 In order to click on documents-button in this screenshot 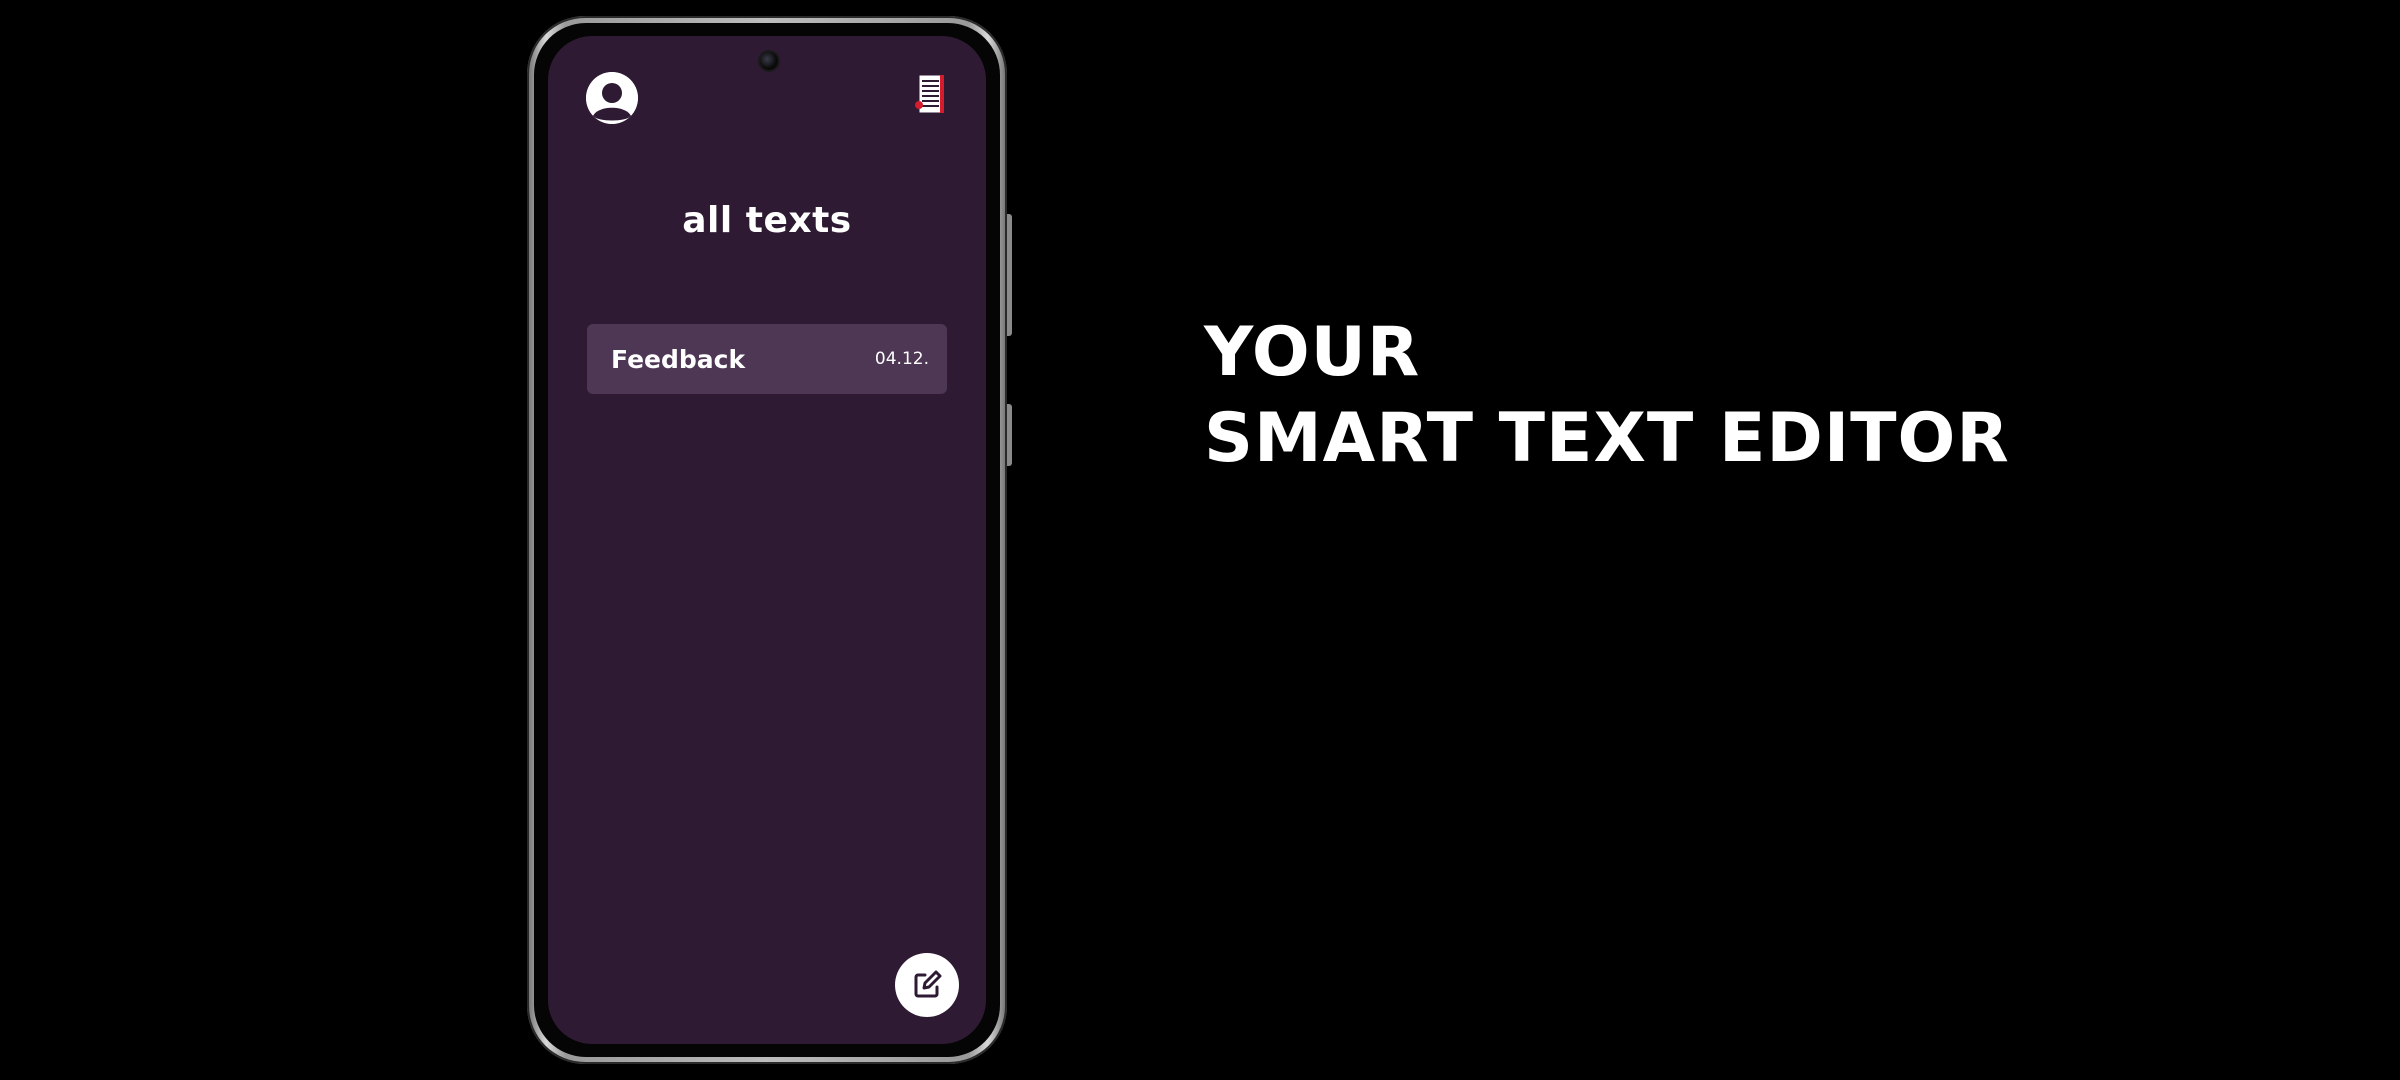, I will do `click(930, 95)`.